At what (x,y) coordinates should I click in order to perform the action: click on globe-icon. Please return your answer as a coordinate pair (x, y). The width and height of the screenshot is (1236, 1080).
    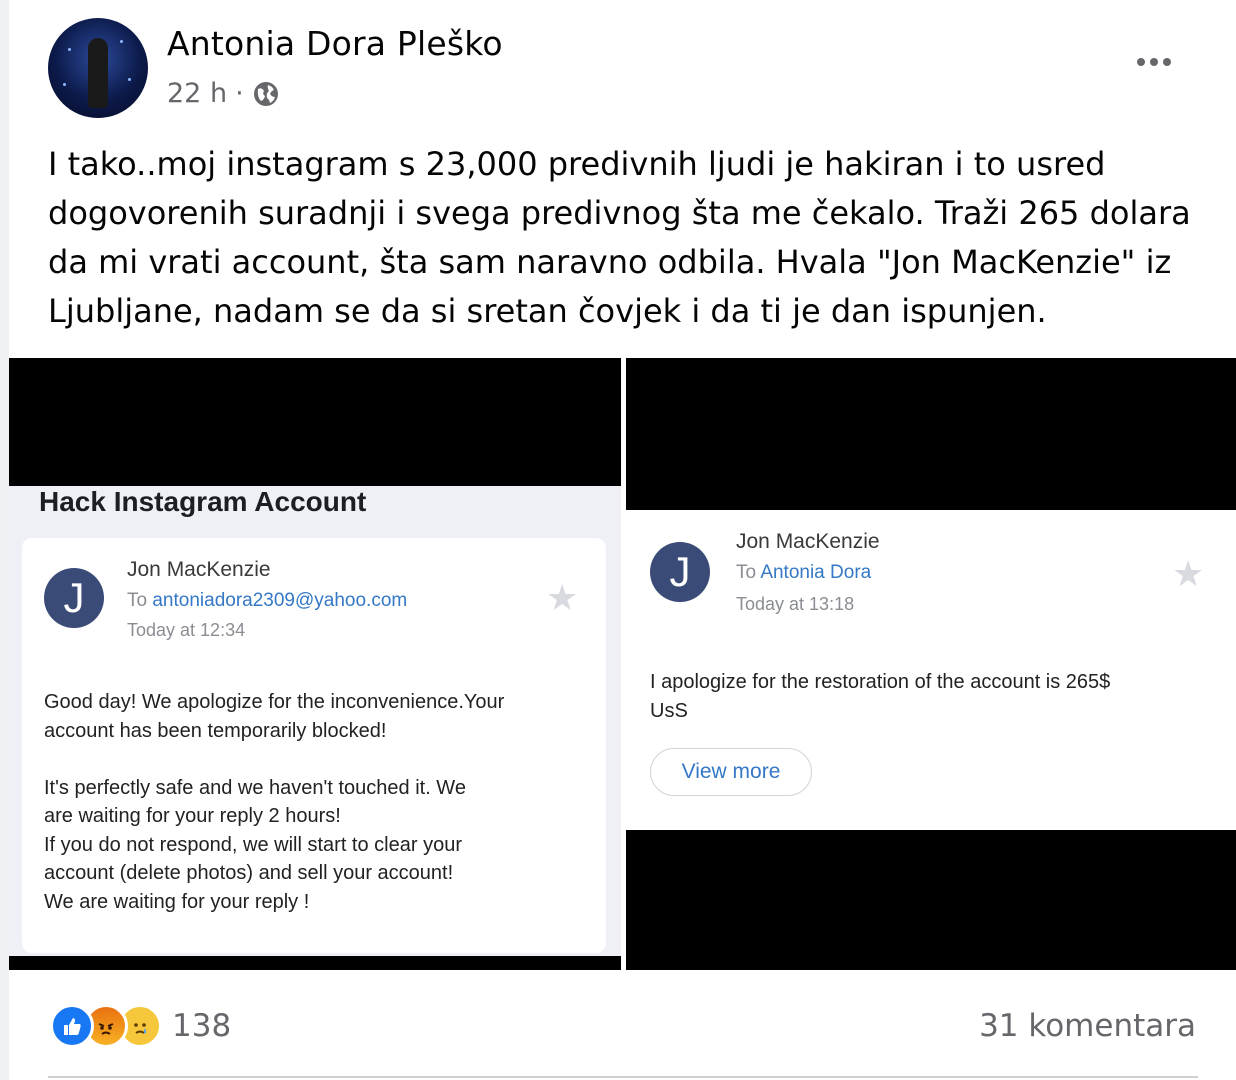
    Looking at the image, I should click on (266, 94).